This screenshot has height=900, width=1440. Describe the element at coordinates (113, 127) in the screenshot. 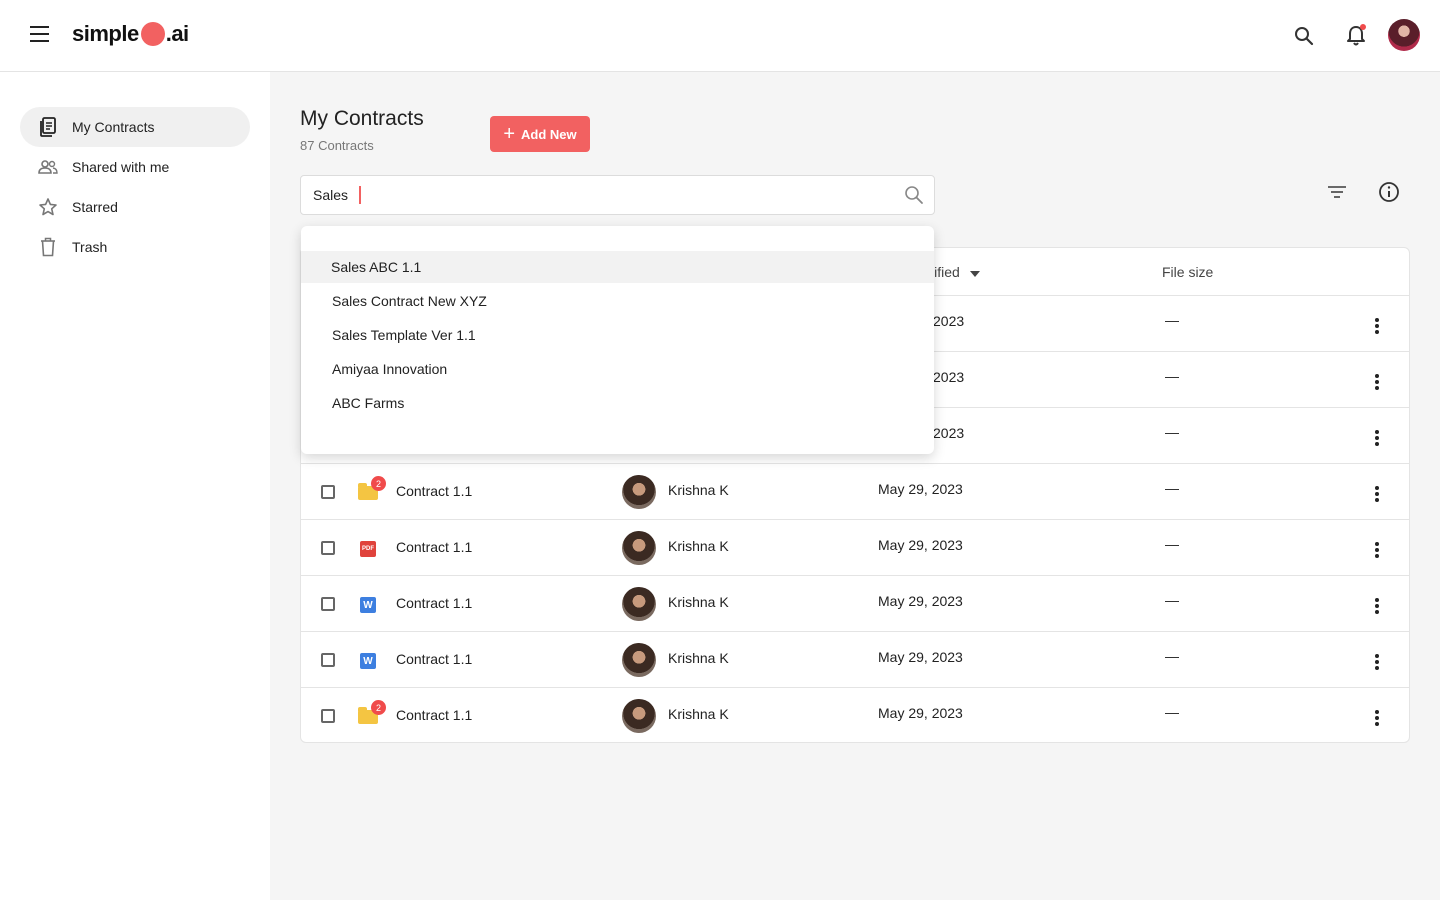

I see `sidebar-item-label: My Contracts` at that location.